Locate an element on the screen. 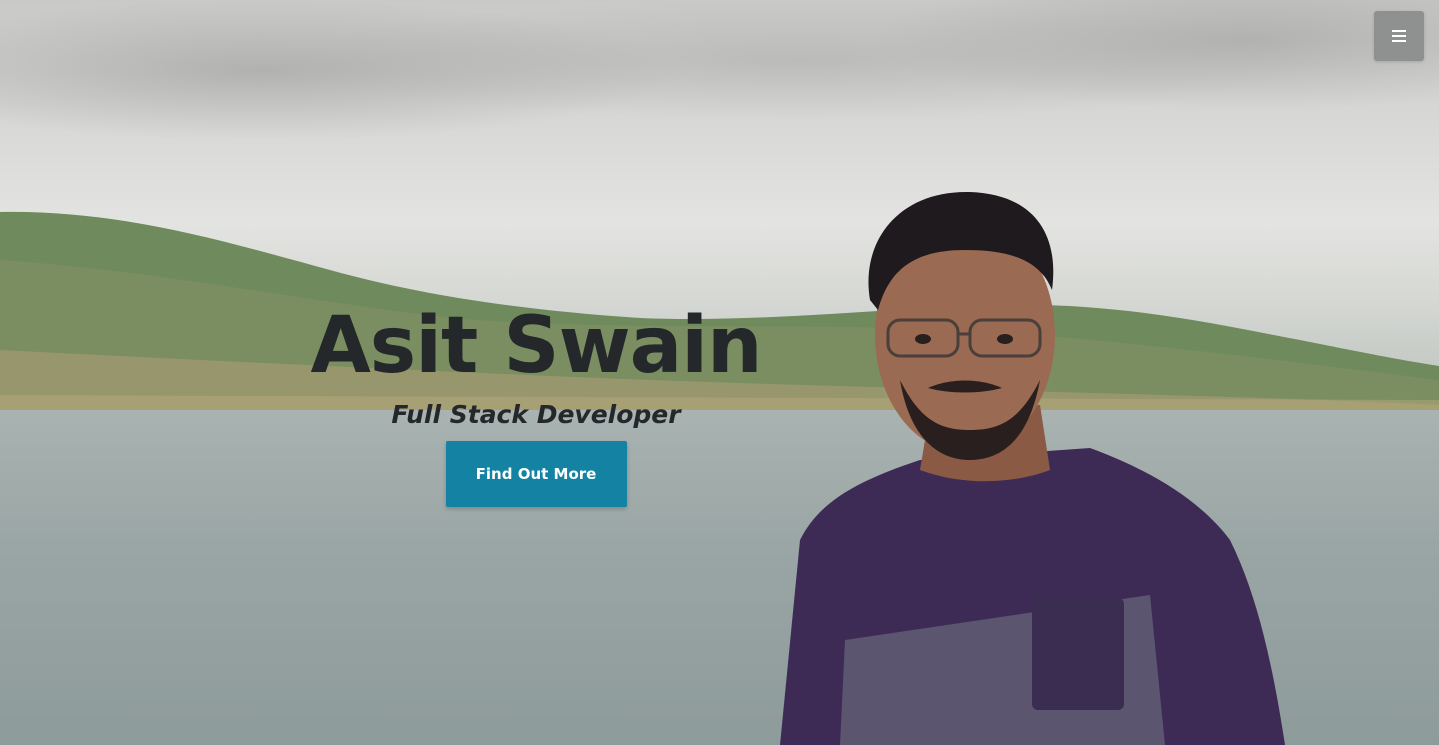 The width and height of the screenshot is (1439, 745). hero-role: Full Stack Developer is located at coordinates (536, 414).